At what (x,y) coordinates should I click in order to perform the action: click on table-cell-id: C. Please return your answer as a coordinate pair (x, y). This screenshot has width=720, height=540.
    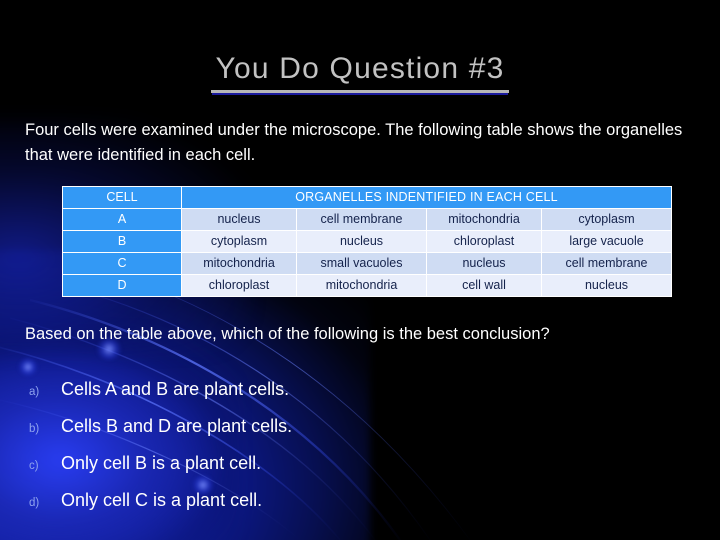
    Looking at the image, I should click on (122, 263).